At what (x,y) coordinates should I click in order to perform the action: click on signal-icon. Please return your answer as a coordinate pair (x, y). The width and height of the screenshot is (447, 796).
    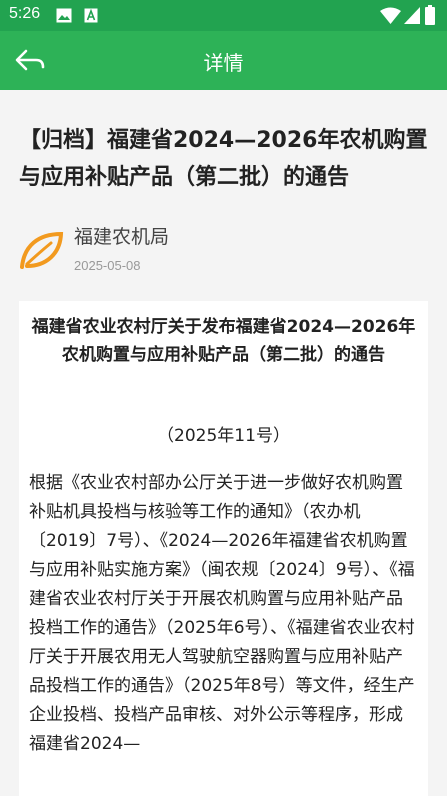
    Looking at the image, I should click on (412, 15).